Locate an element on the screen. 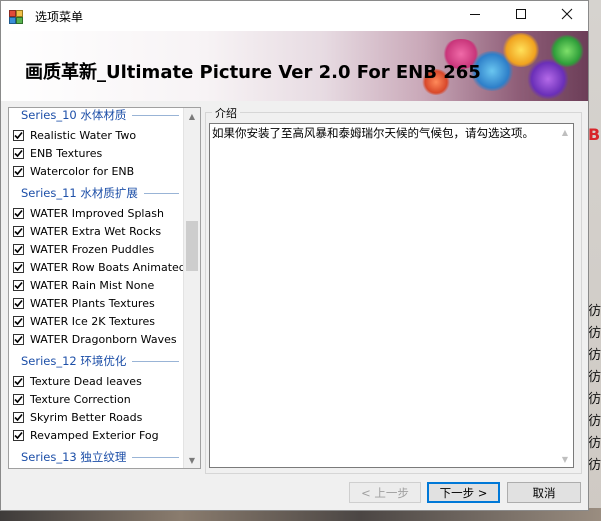  checklist-item-label: Realistic Water Two is located at coordinates (83, 135).